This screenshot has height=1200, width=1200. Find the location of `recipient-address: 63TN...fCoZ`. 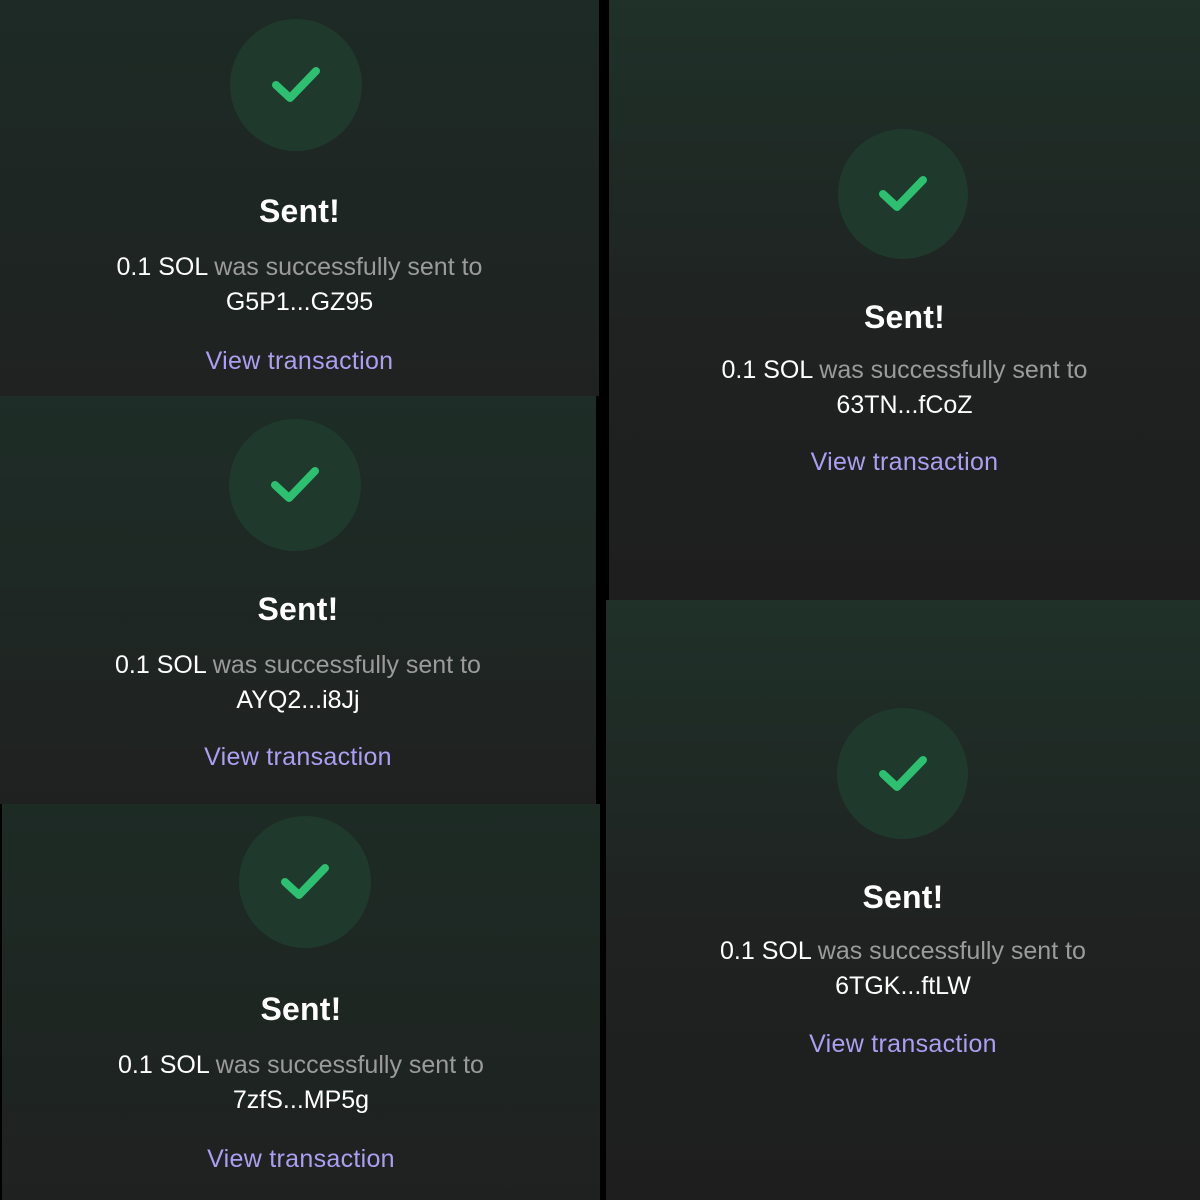

recipient-address: 63TN...fCoZ is located at coordinates (904, 405).